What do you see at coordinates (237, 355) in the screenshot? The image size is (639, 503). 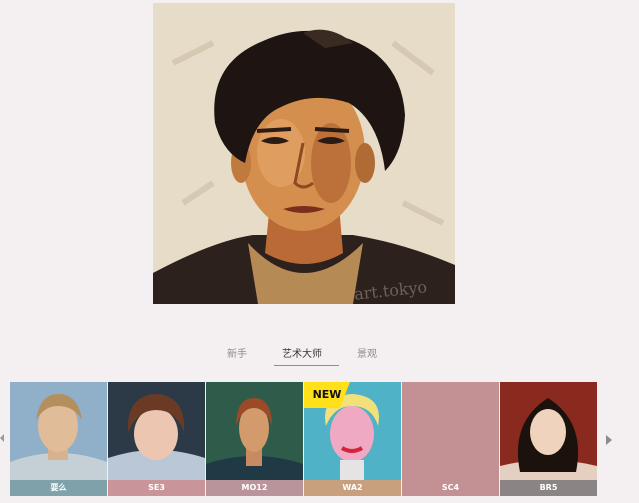 I see `tab-beginner: 新手` at bounding box center [237, 355].